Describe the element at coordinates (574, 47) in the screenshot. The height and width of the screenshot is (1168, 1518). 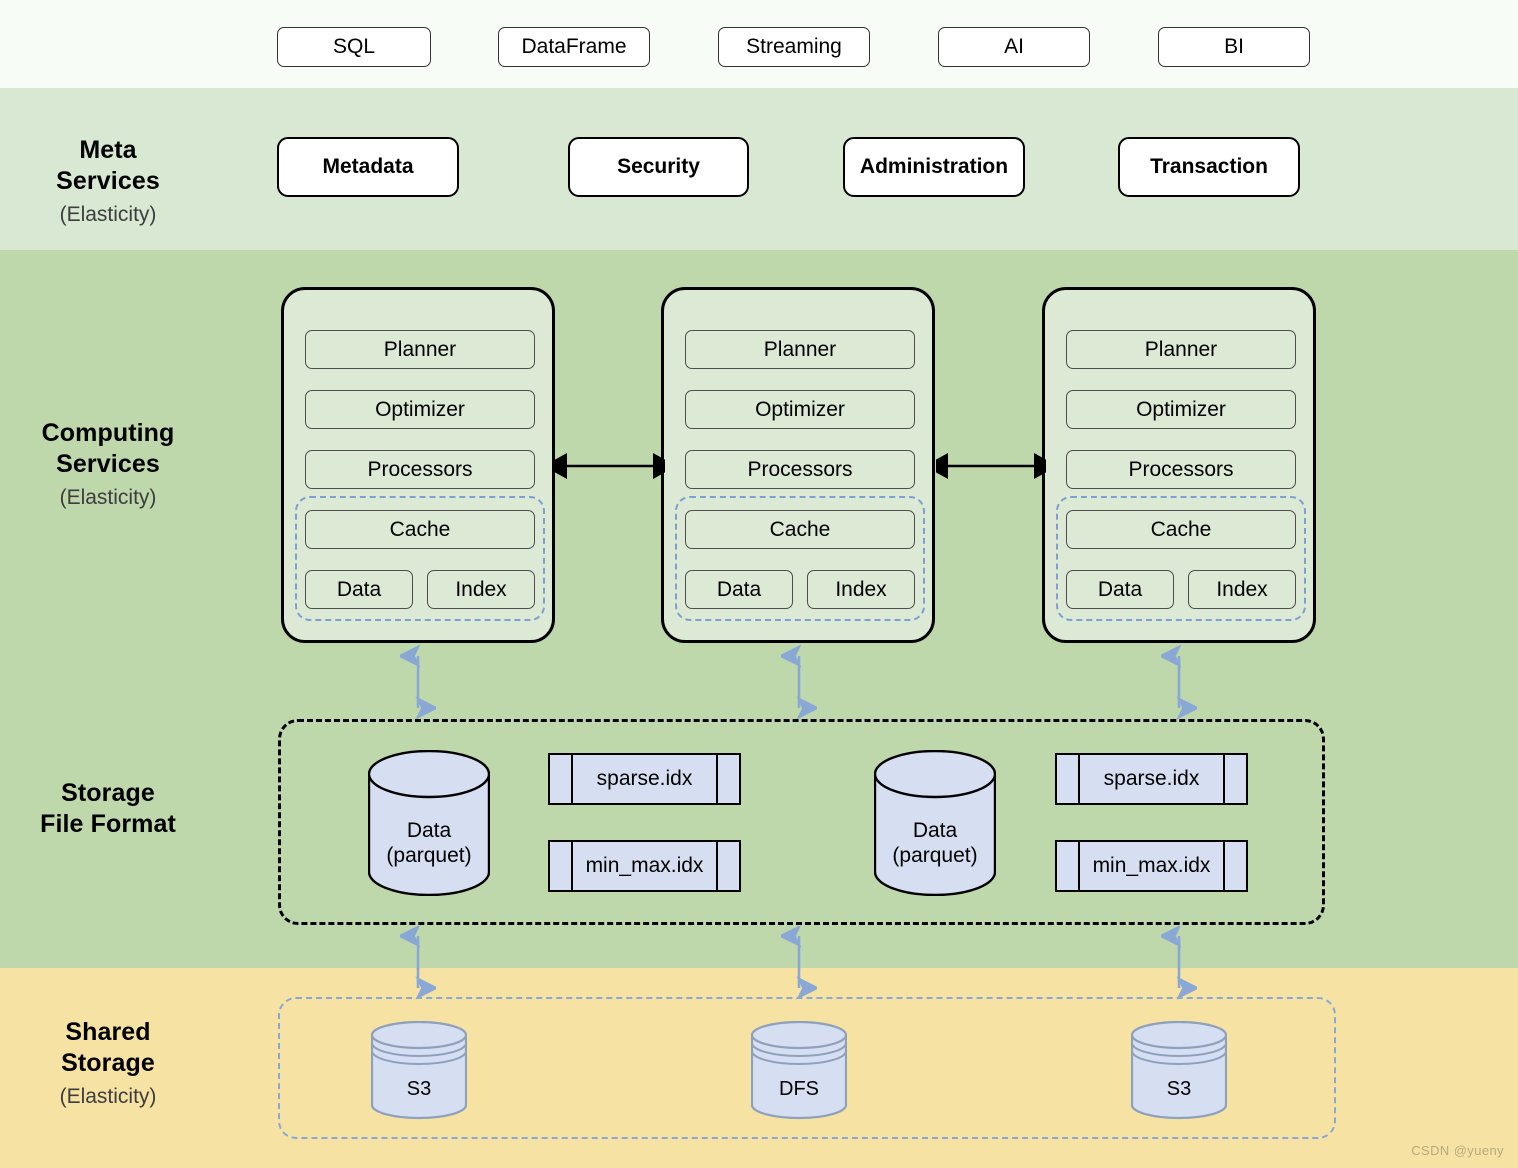
I see `access-item-dataframe: DataFrame` at that location.